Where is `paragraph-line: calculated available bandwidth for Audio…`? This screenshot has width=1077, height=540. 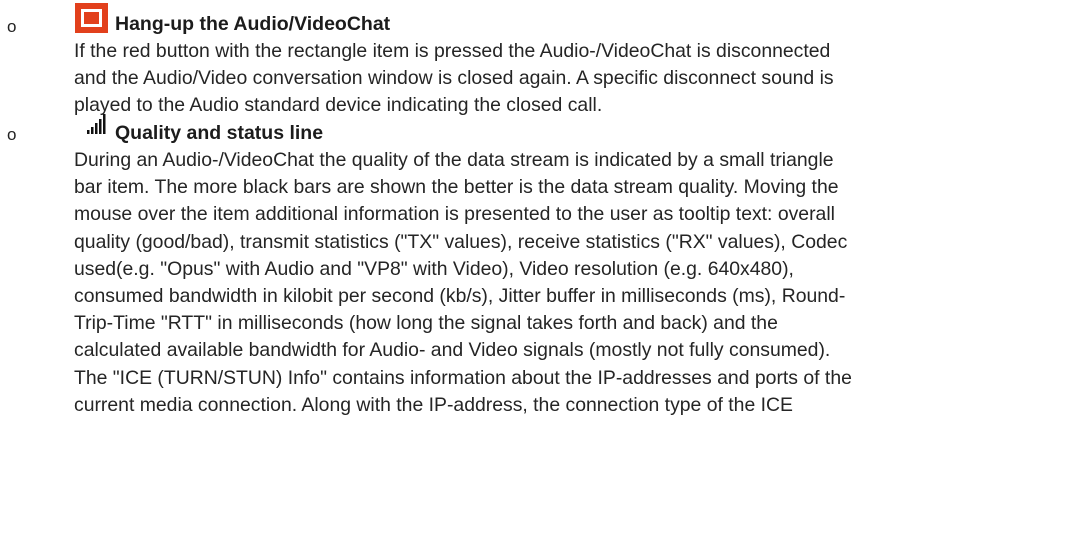
paragraph-line: calculated available bandwidth for Audio… is located at coordinates (452, 350).